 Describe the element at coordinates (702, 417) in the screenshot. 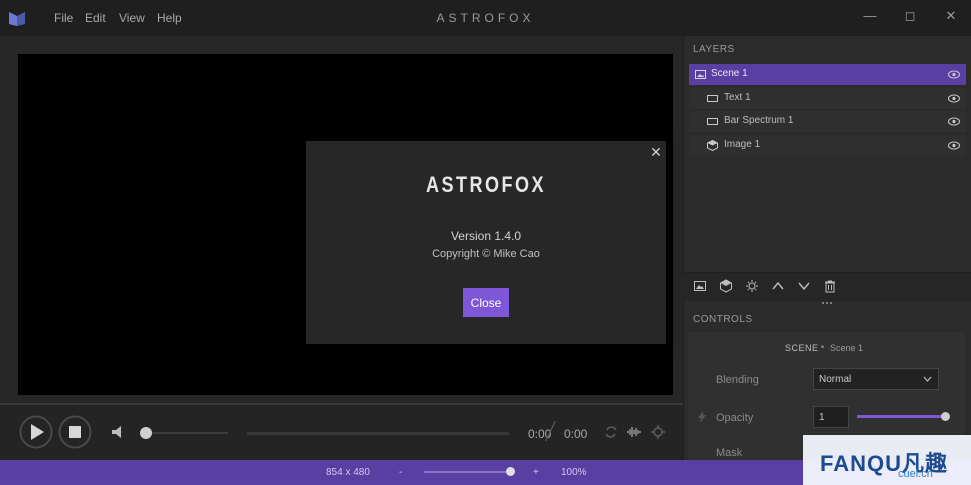

I see `lightning-icon` at that location.